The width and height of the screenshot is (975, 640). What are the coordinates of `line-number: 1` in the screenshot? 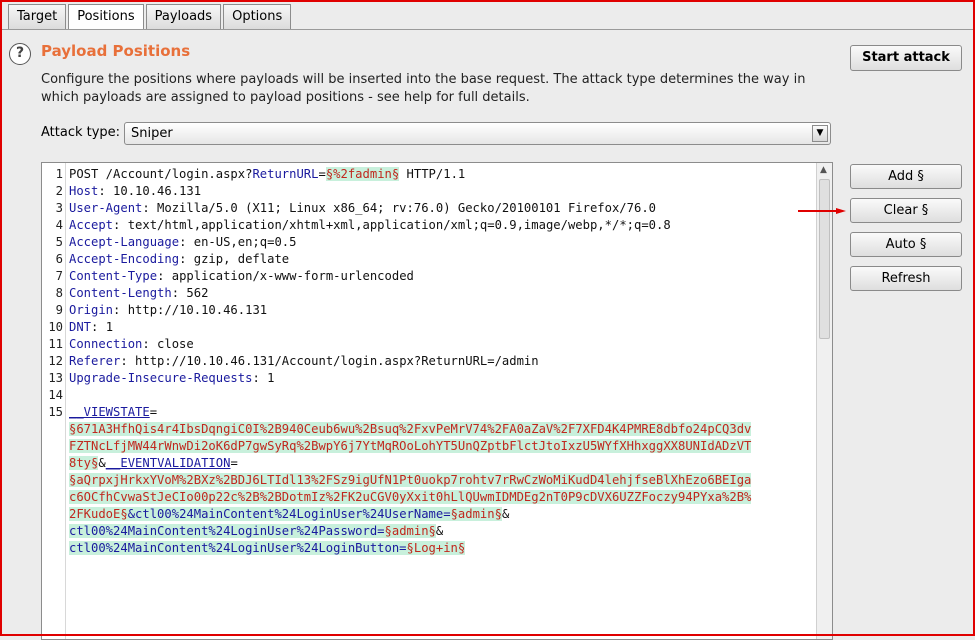 It's located at (59, 174).